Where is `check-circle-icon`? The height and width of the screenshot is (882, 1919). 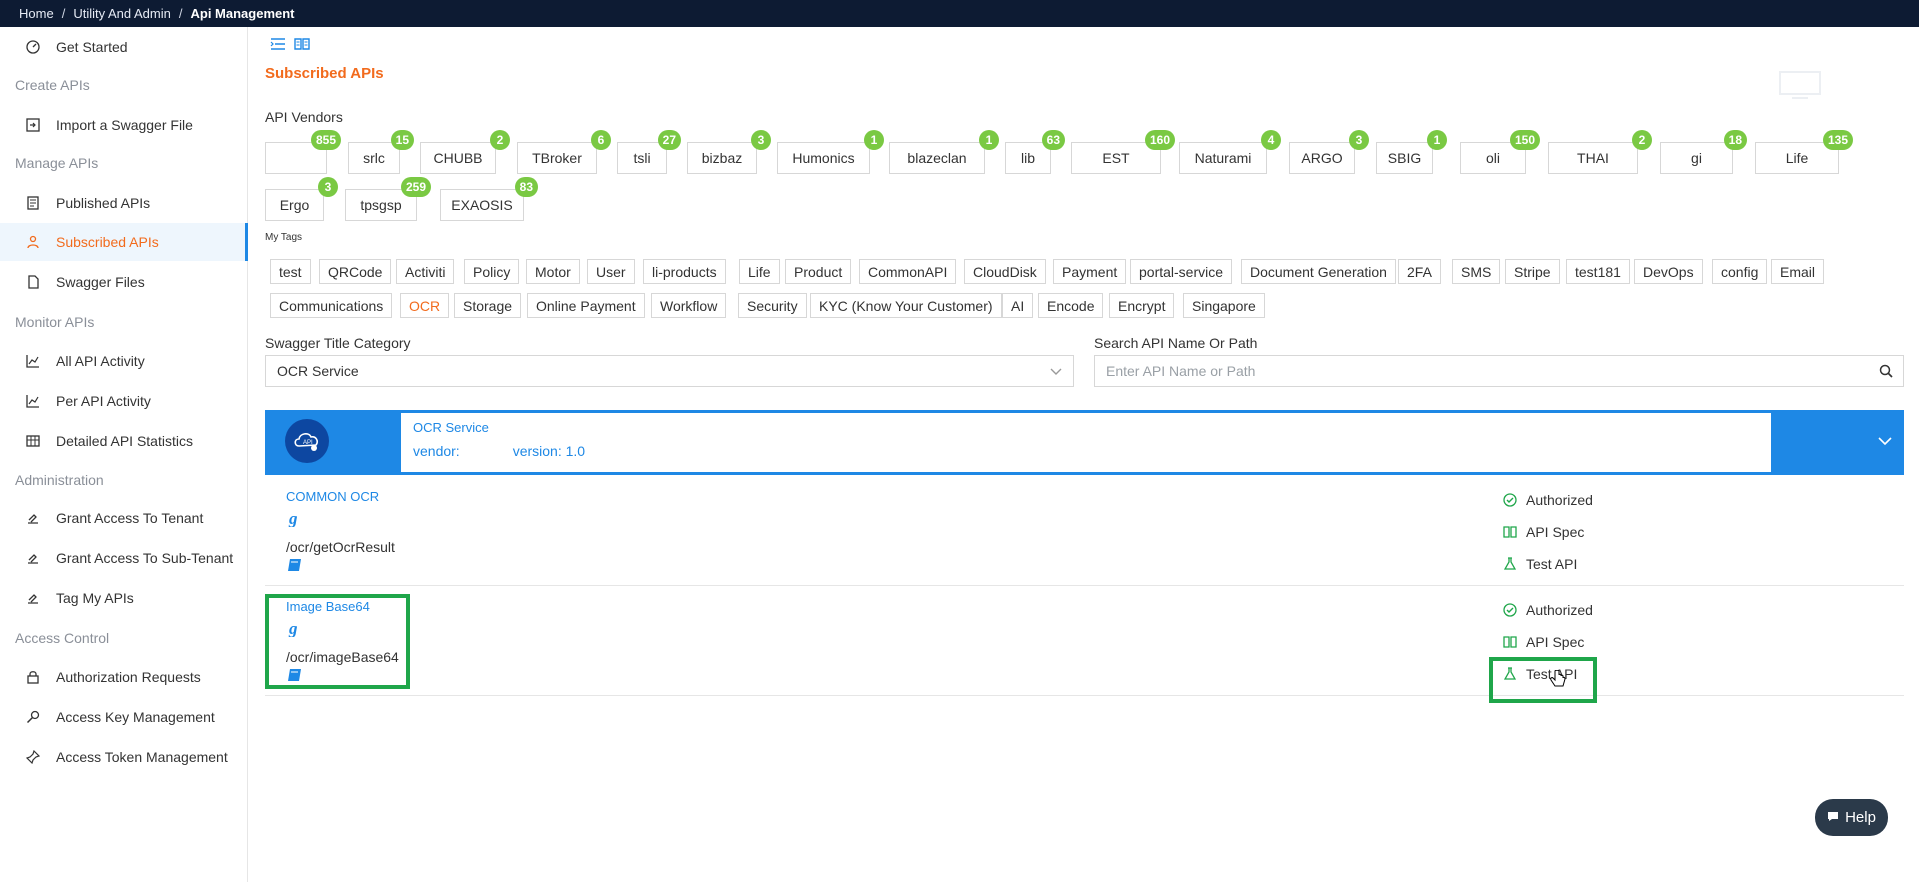
check-circle-icon is located at coordinates (1510, 500).